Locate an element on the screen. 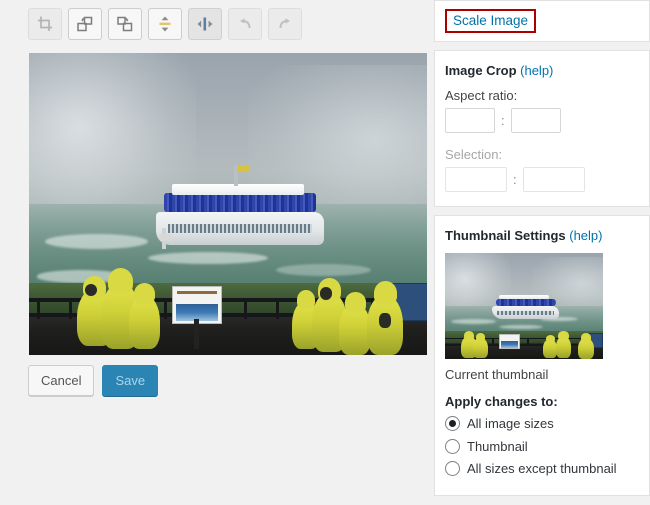 The image size is (650, 505). thumbnail-preview is located at coordinates (524, 306).